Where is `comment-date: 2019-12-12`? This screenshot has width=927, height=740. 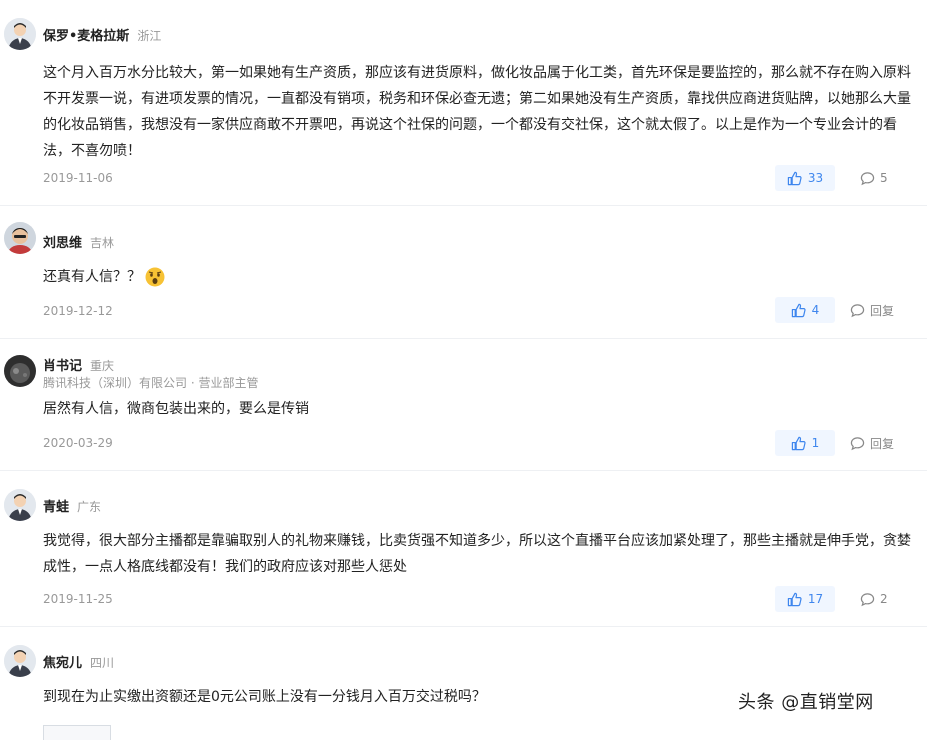
comment-date: 2019-12-12 is located at coordinates (78, 311).